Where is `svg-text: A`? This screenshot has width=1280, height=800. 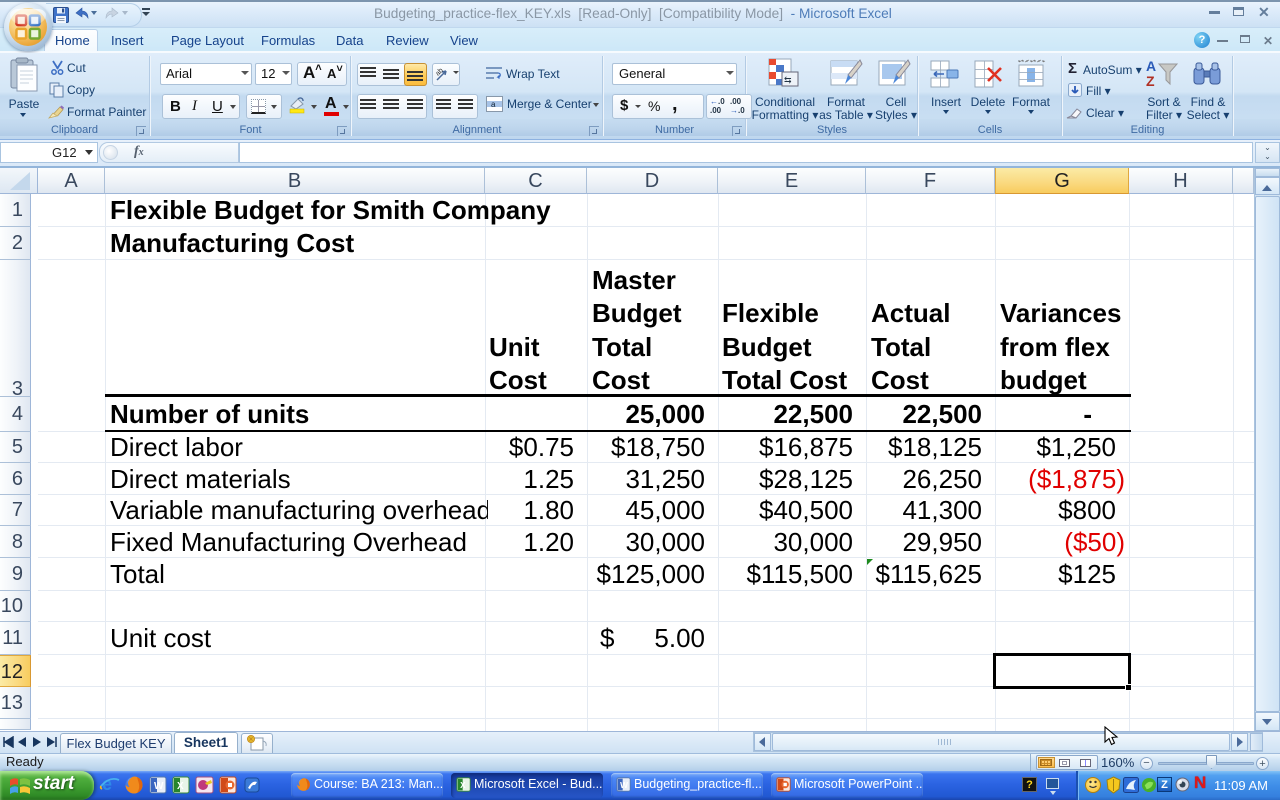 svg-text: A is located at coordinates (1151, 66).